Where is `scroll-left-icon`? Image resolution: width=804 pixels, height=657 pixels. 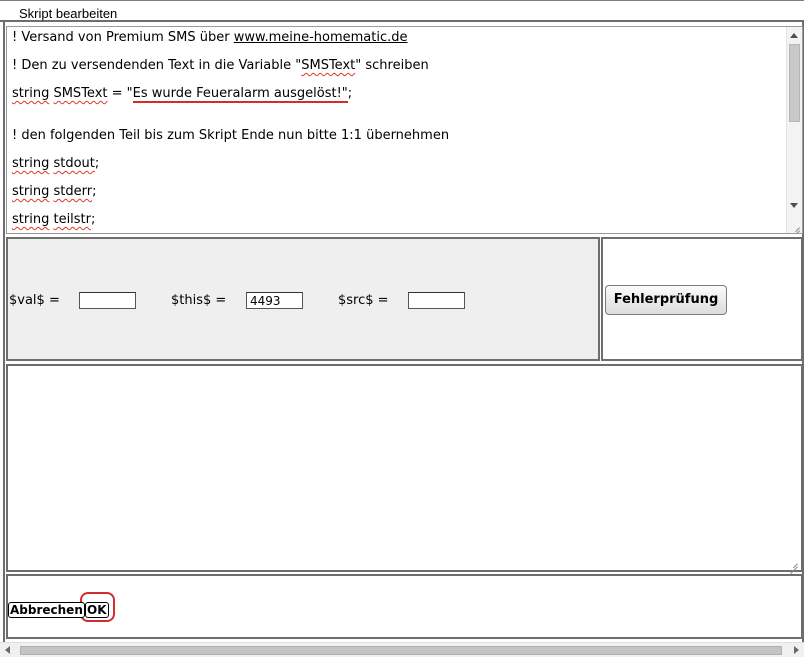
scroll-left-icon is located at coordinates (7, 650).